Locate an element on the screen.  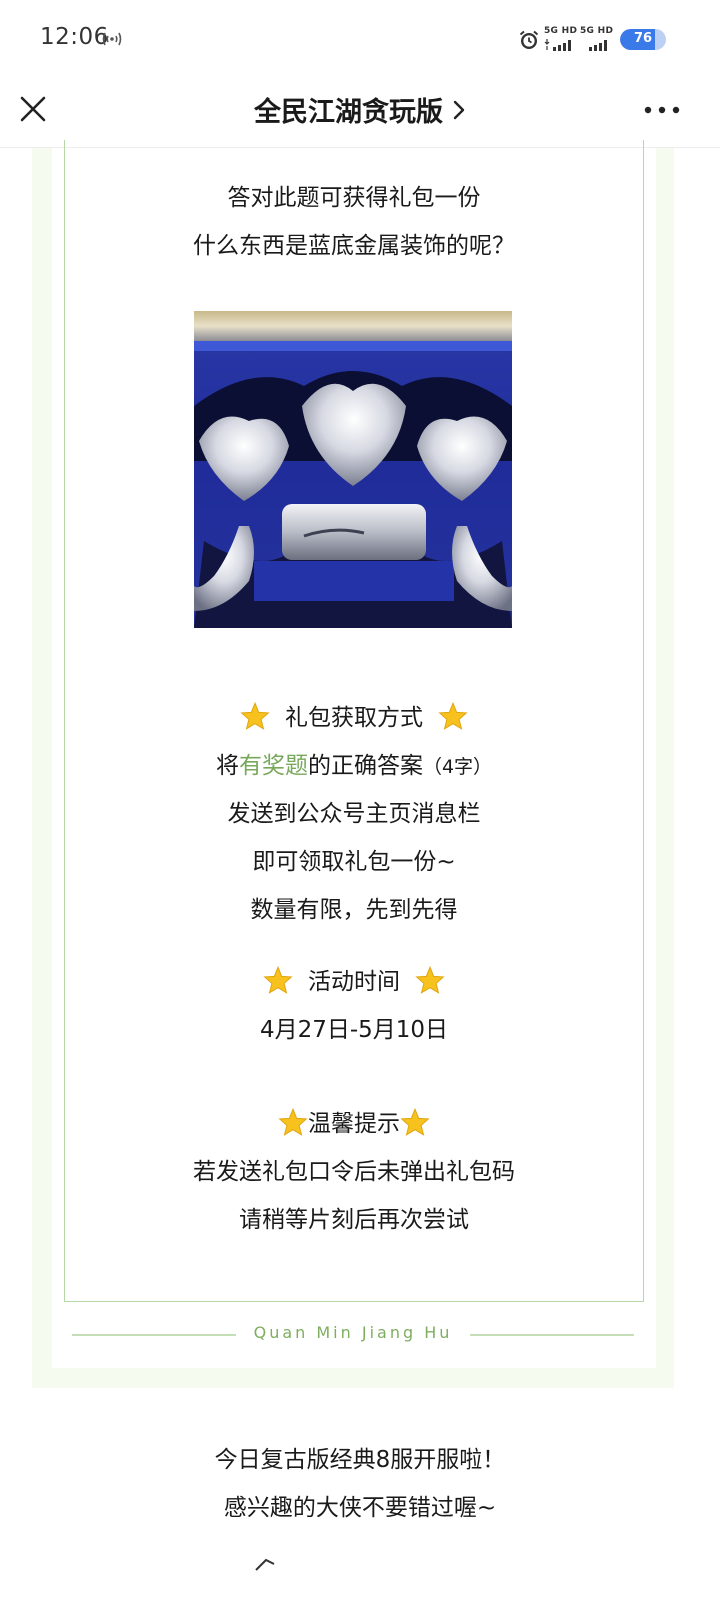
status-time: 12:06 is located at coordinates (74, 37).